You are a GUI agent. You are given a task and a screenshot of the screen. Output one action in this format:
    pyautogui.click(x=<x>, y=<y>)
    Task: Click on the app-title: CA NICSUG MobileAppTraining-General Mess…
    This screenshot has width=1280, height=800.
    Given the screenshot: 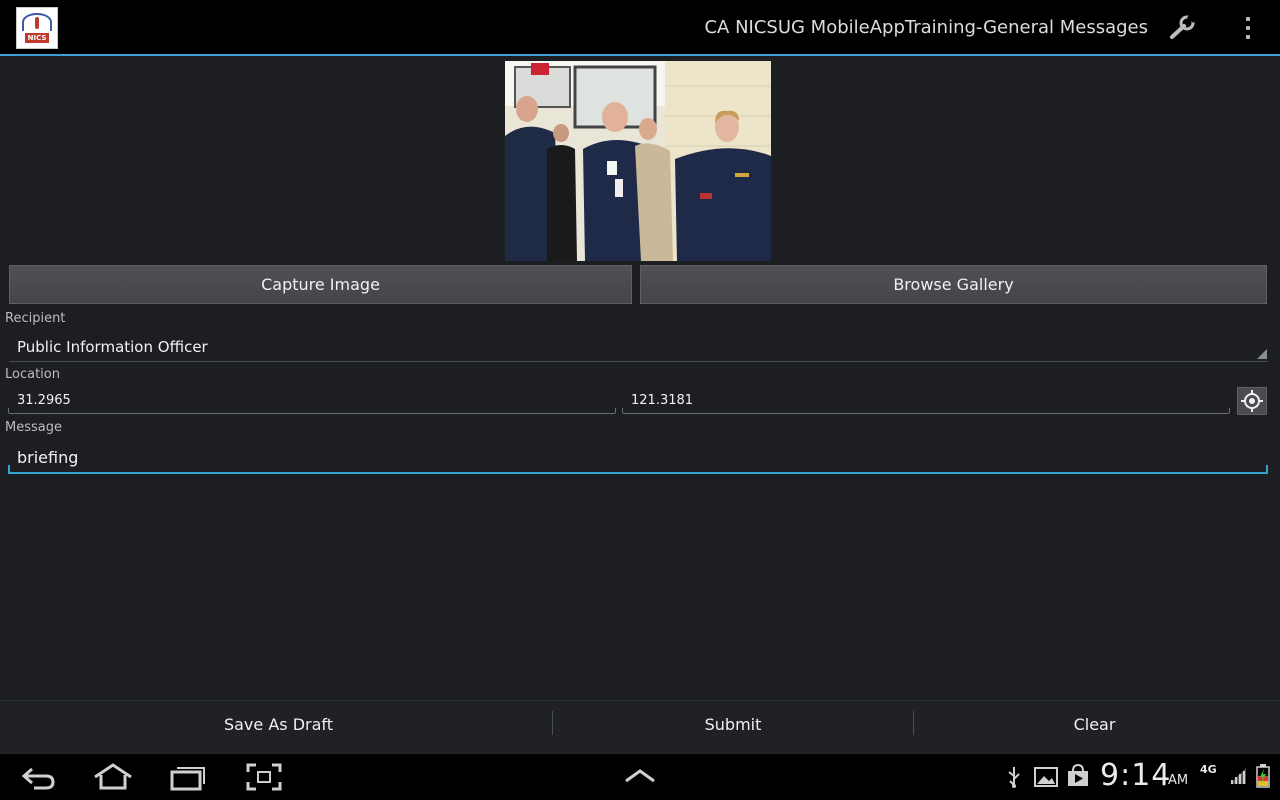 What is the action you would take?
    pyautogui.click(x=926, y=27)
    